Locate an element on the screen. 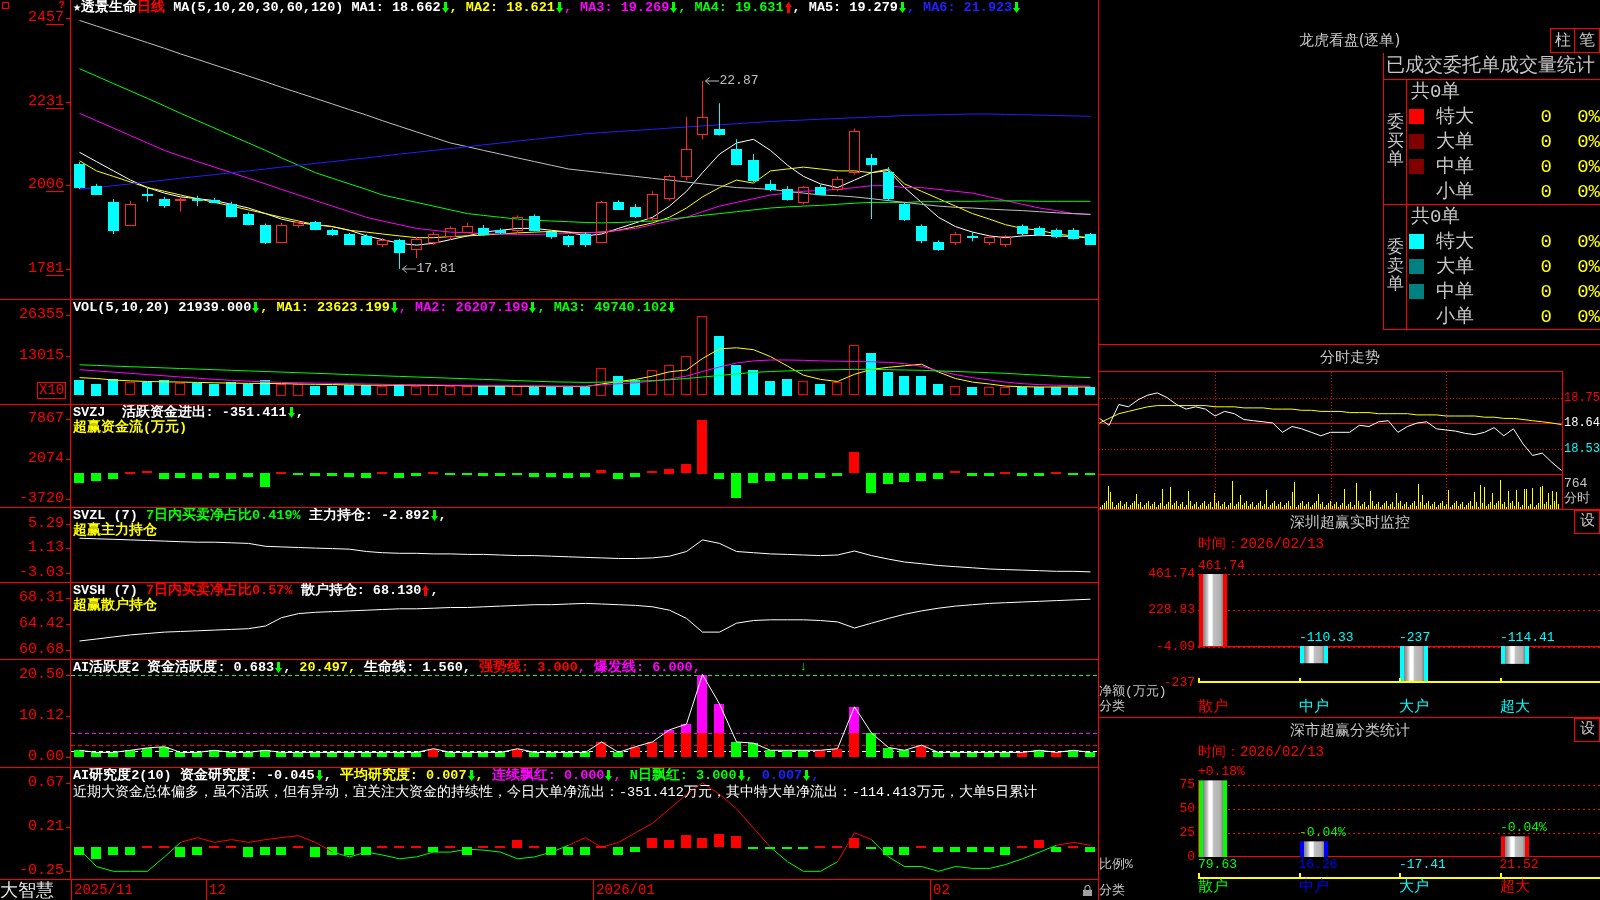 Image resolution: width=1600 pixels, height=900 pixels. axis-label: -3.03 is located at coordinates (41, 572).